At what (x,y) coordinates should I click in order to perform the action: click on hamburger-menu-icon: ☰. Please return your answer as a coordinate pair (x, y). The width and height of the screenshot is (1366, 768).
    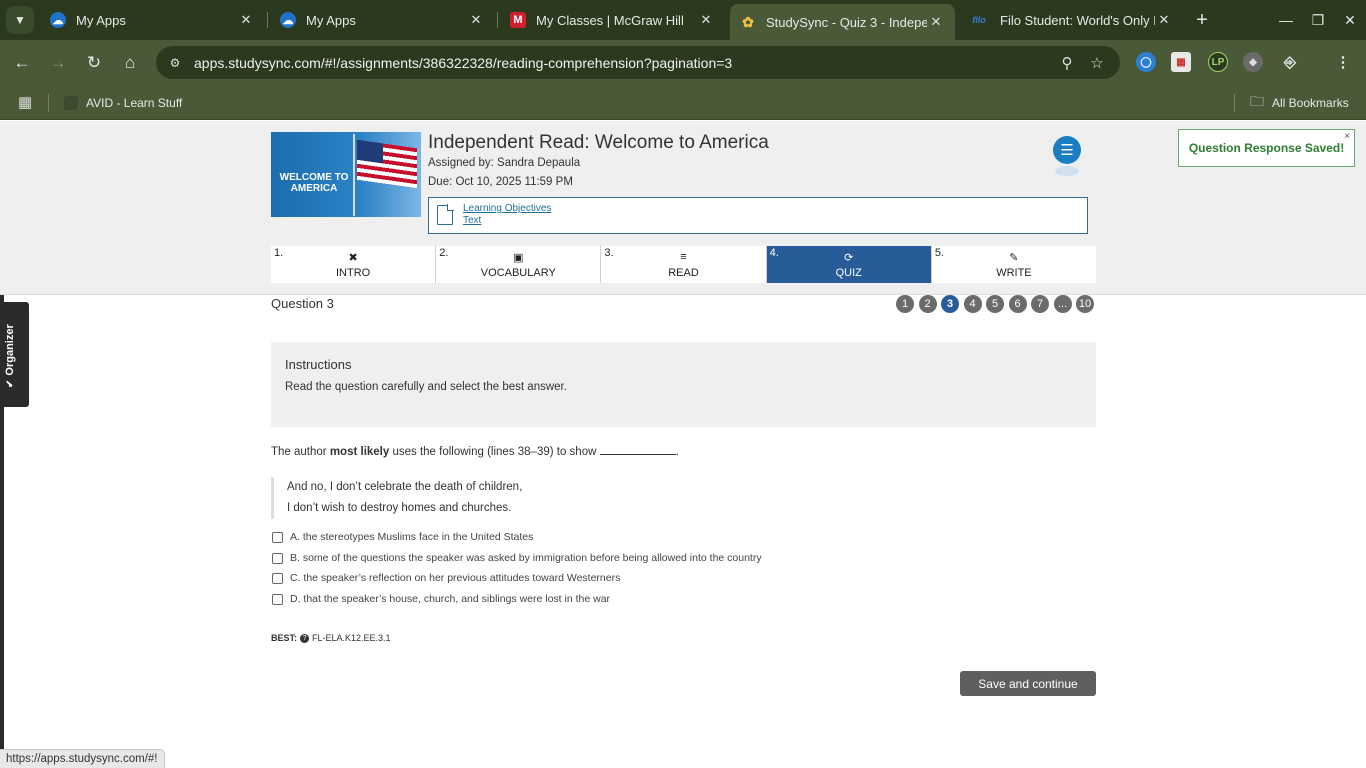
    Looking at the image, I should click on (1067, 150).